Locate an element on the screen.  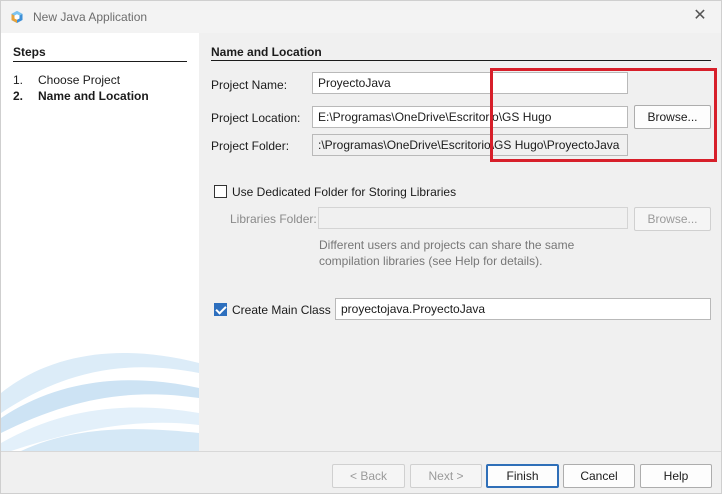
decorative-swoosh is located at coordinates (100, 402).